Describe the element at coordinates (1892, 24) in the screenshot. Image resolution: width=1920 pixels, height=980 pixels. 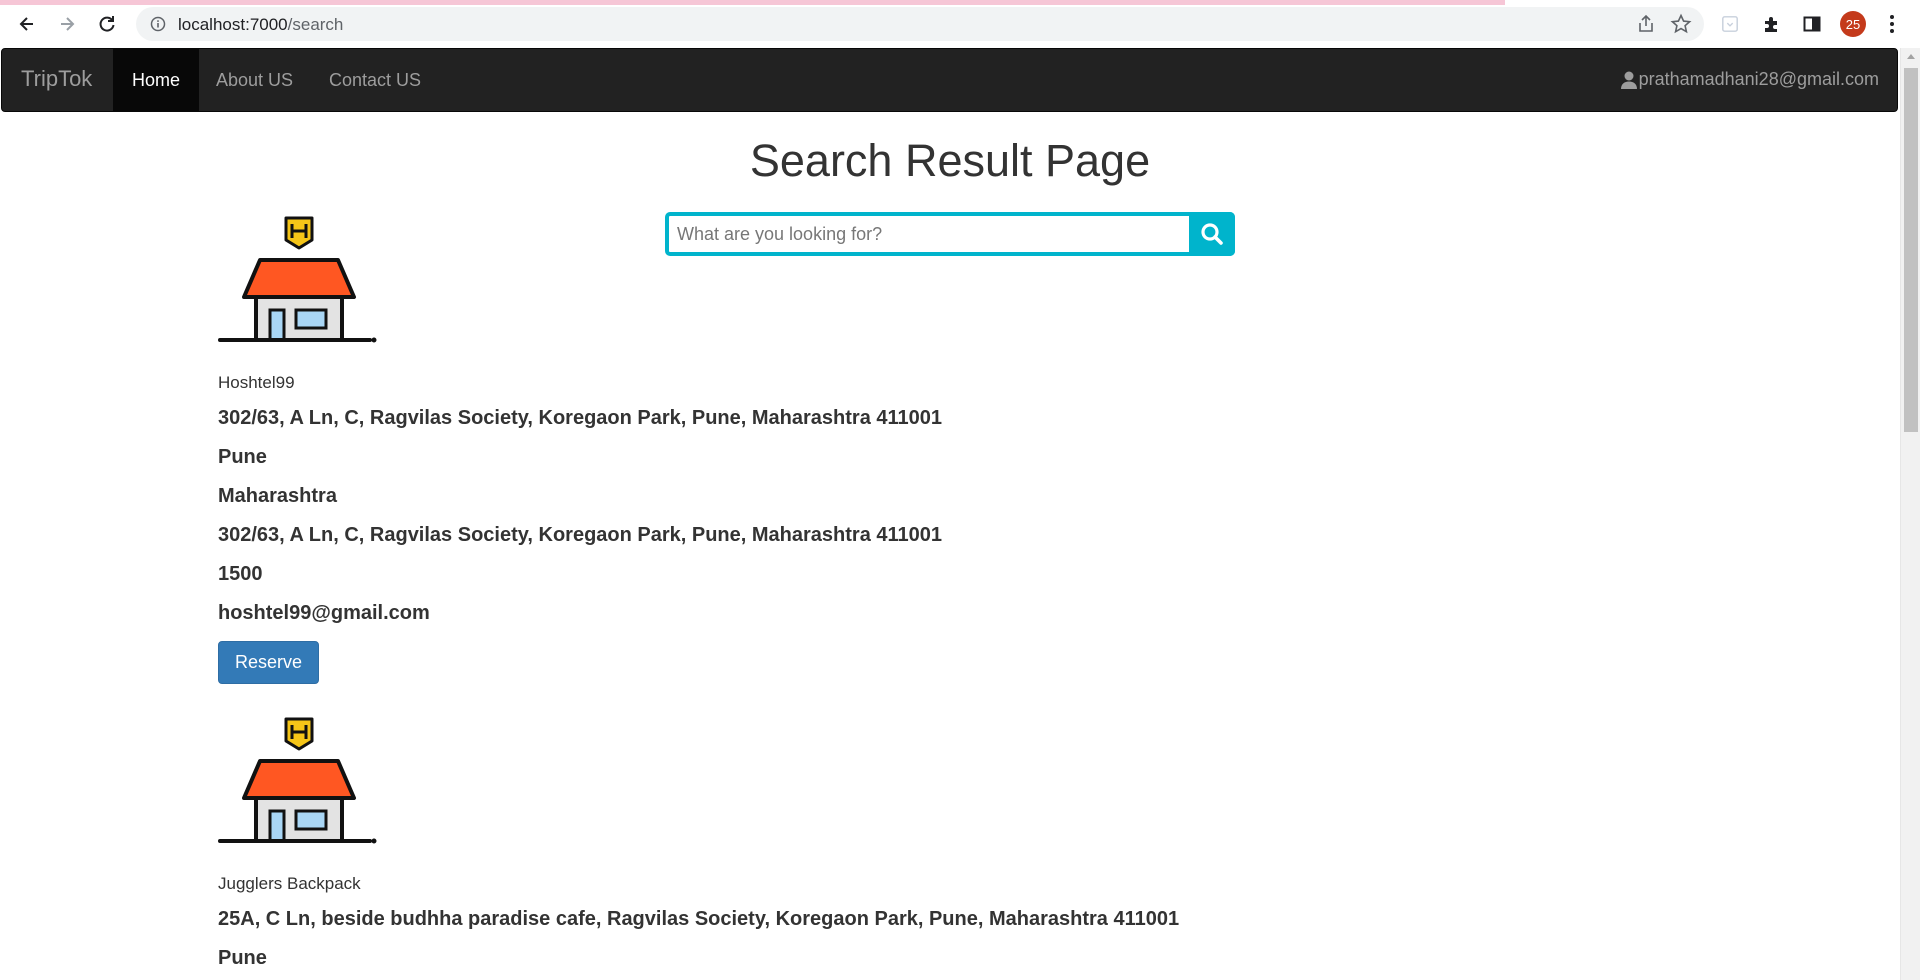
I see `kebab-menu-icon` at that location.